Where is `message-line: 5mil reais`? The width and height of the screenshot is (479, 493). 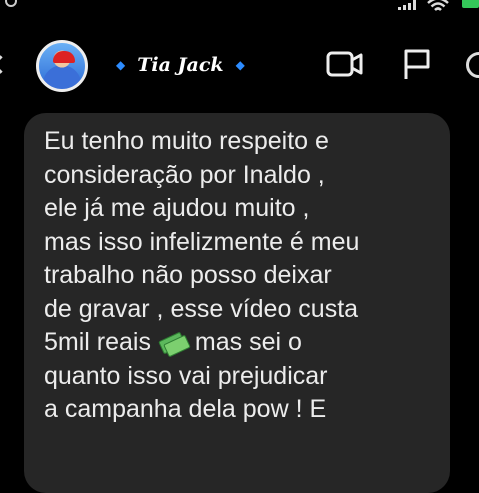
message-line: 5mil reais is located at coordinates (97, 342).